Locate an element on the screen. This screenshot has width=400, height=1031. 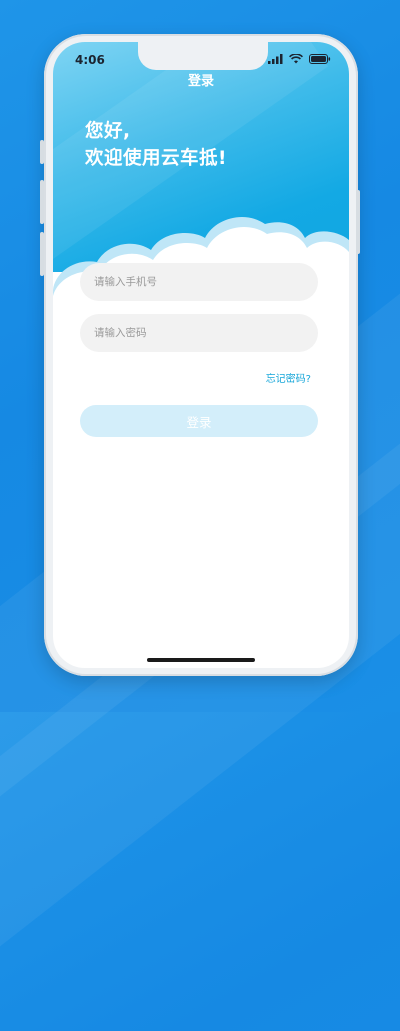
forgot-password-link: 忘记密码? is located at coordinates (288, 377).